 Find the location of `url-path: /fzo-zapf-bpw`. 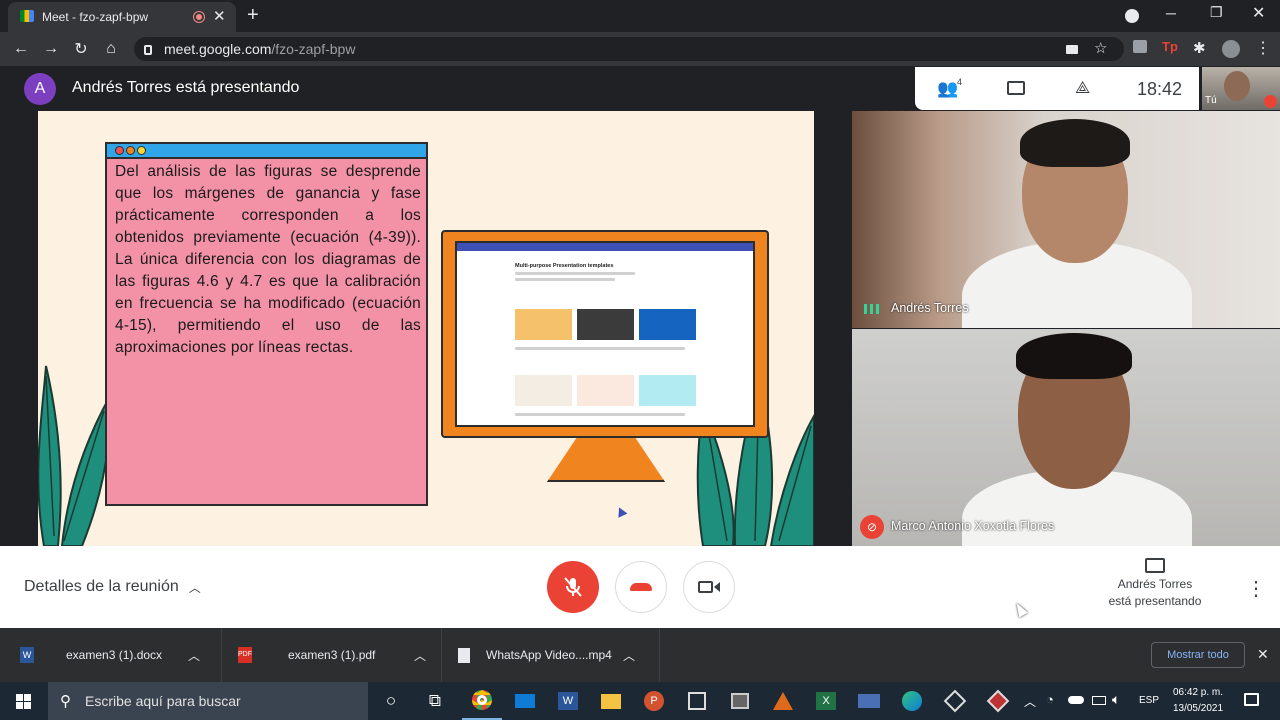

url-path: /fzo-zapf-bpw is located at coordinates (313, 49).